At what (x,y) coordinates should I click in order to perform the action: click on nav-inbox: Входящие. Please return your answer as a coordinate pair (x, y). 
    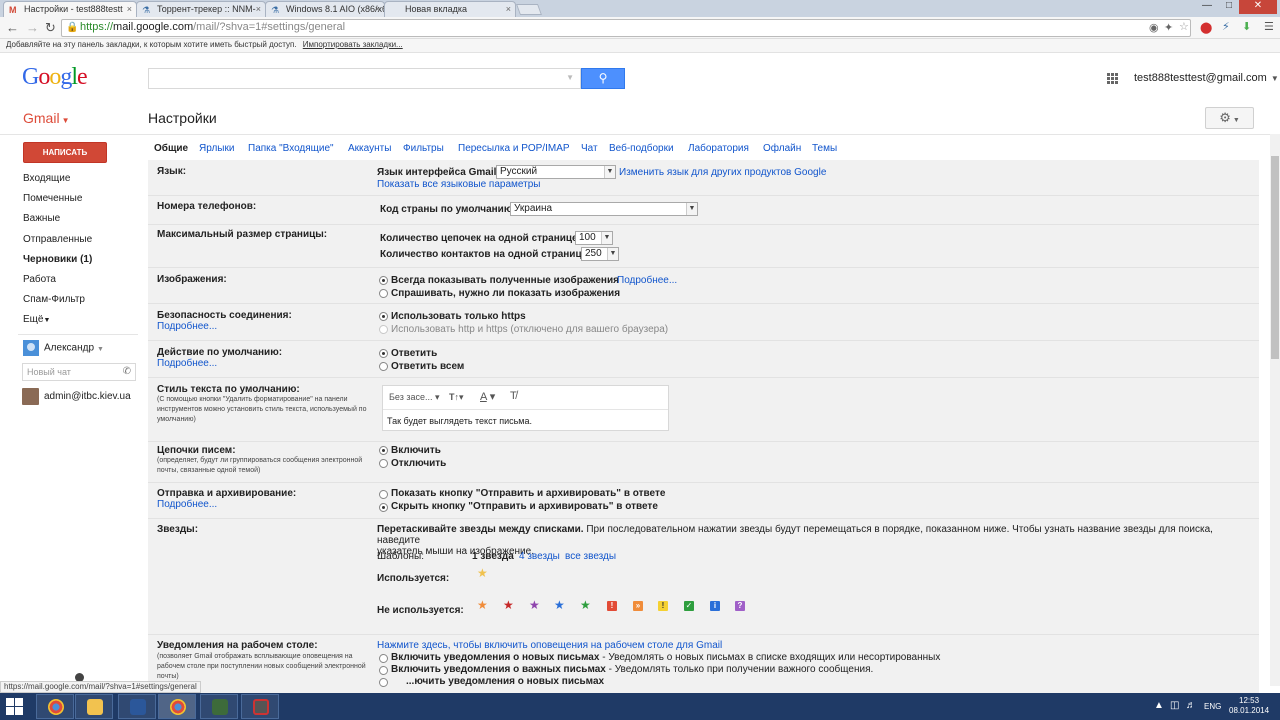
    Looking at the image, I should click on (46, 178).